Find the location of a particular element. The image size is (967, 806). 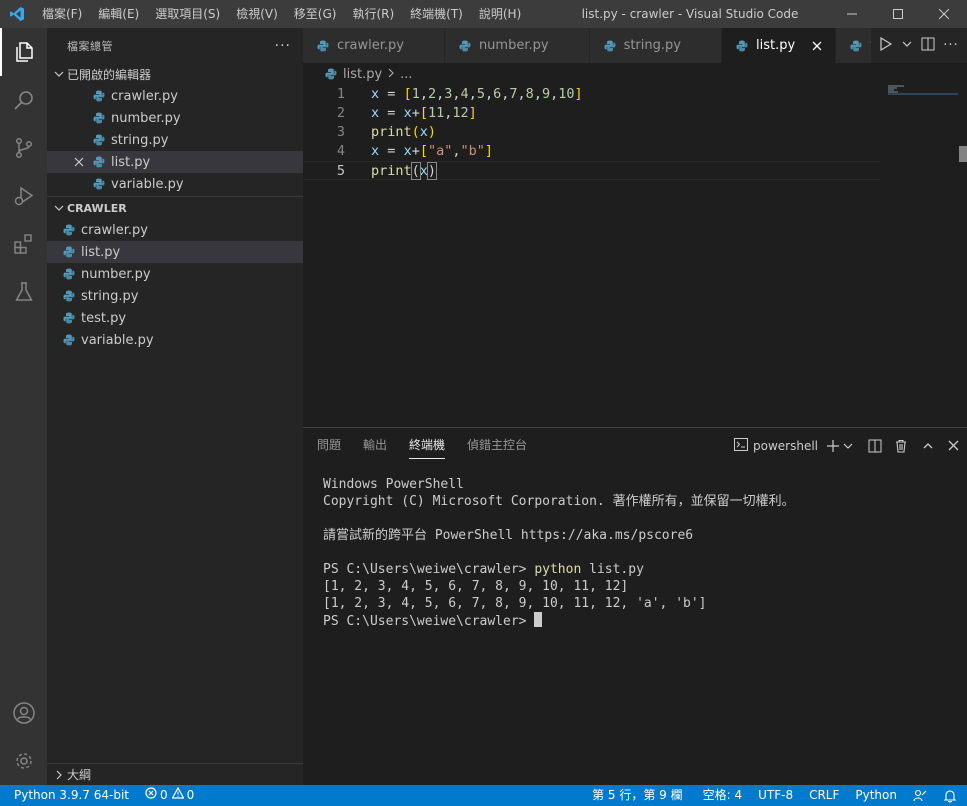

menu-run: 執行(R) is located at coordinates (373, 14).